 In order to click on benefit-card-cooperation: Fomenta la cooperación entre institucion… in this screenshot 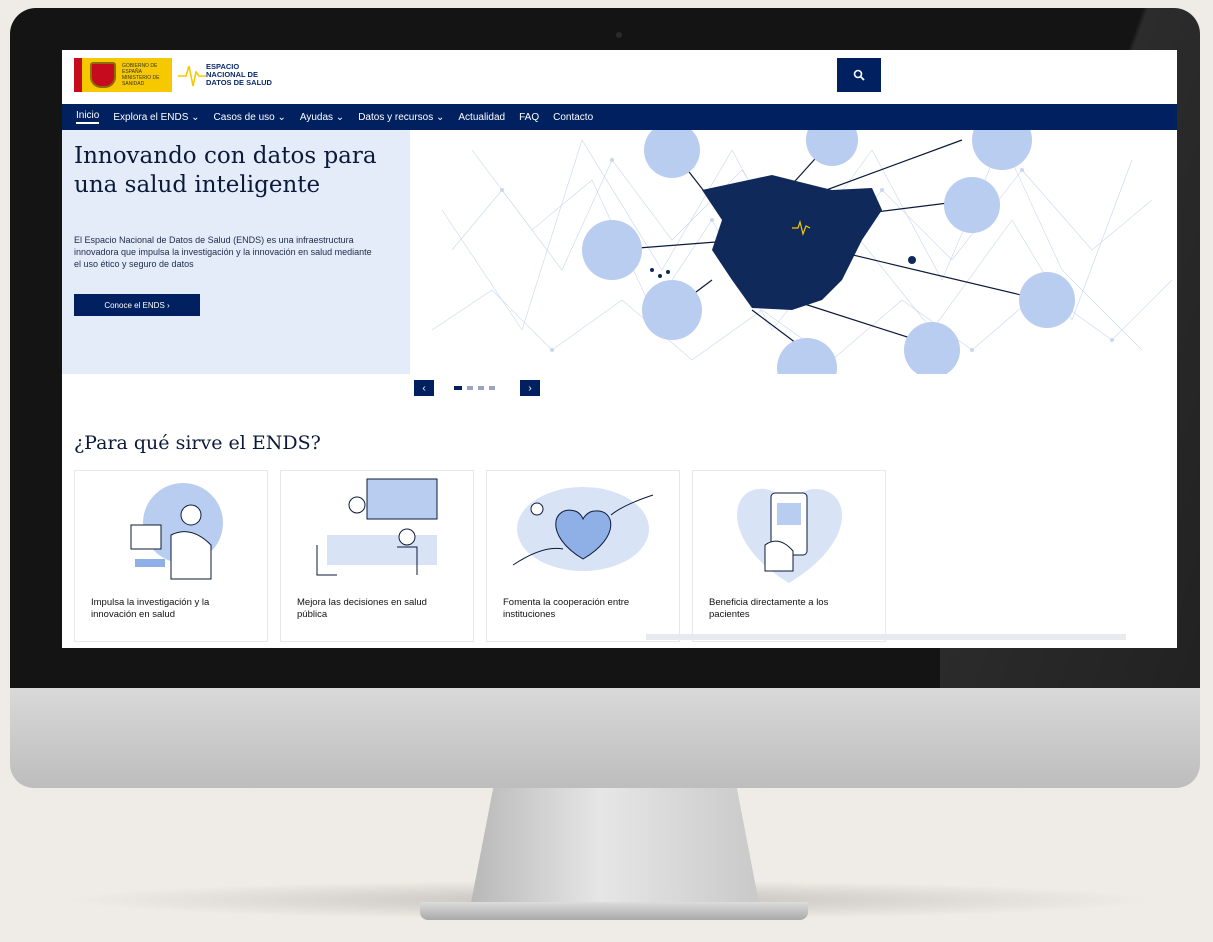, I will do `click(583, 556)`.